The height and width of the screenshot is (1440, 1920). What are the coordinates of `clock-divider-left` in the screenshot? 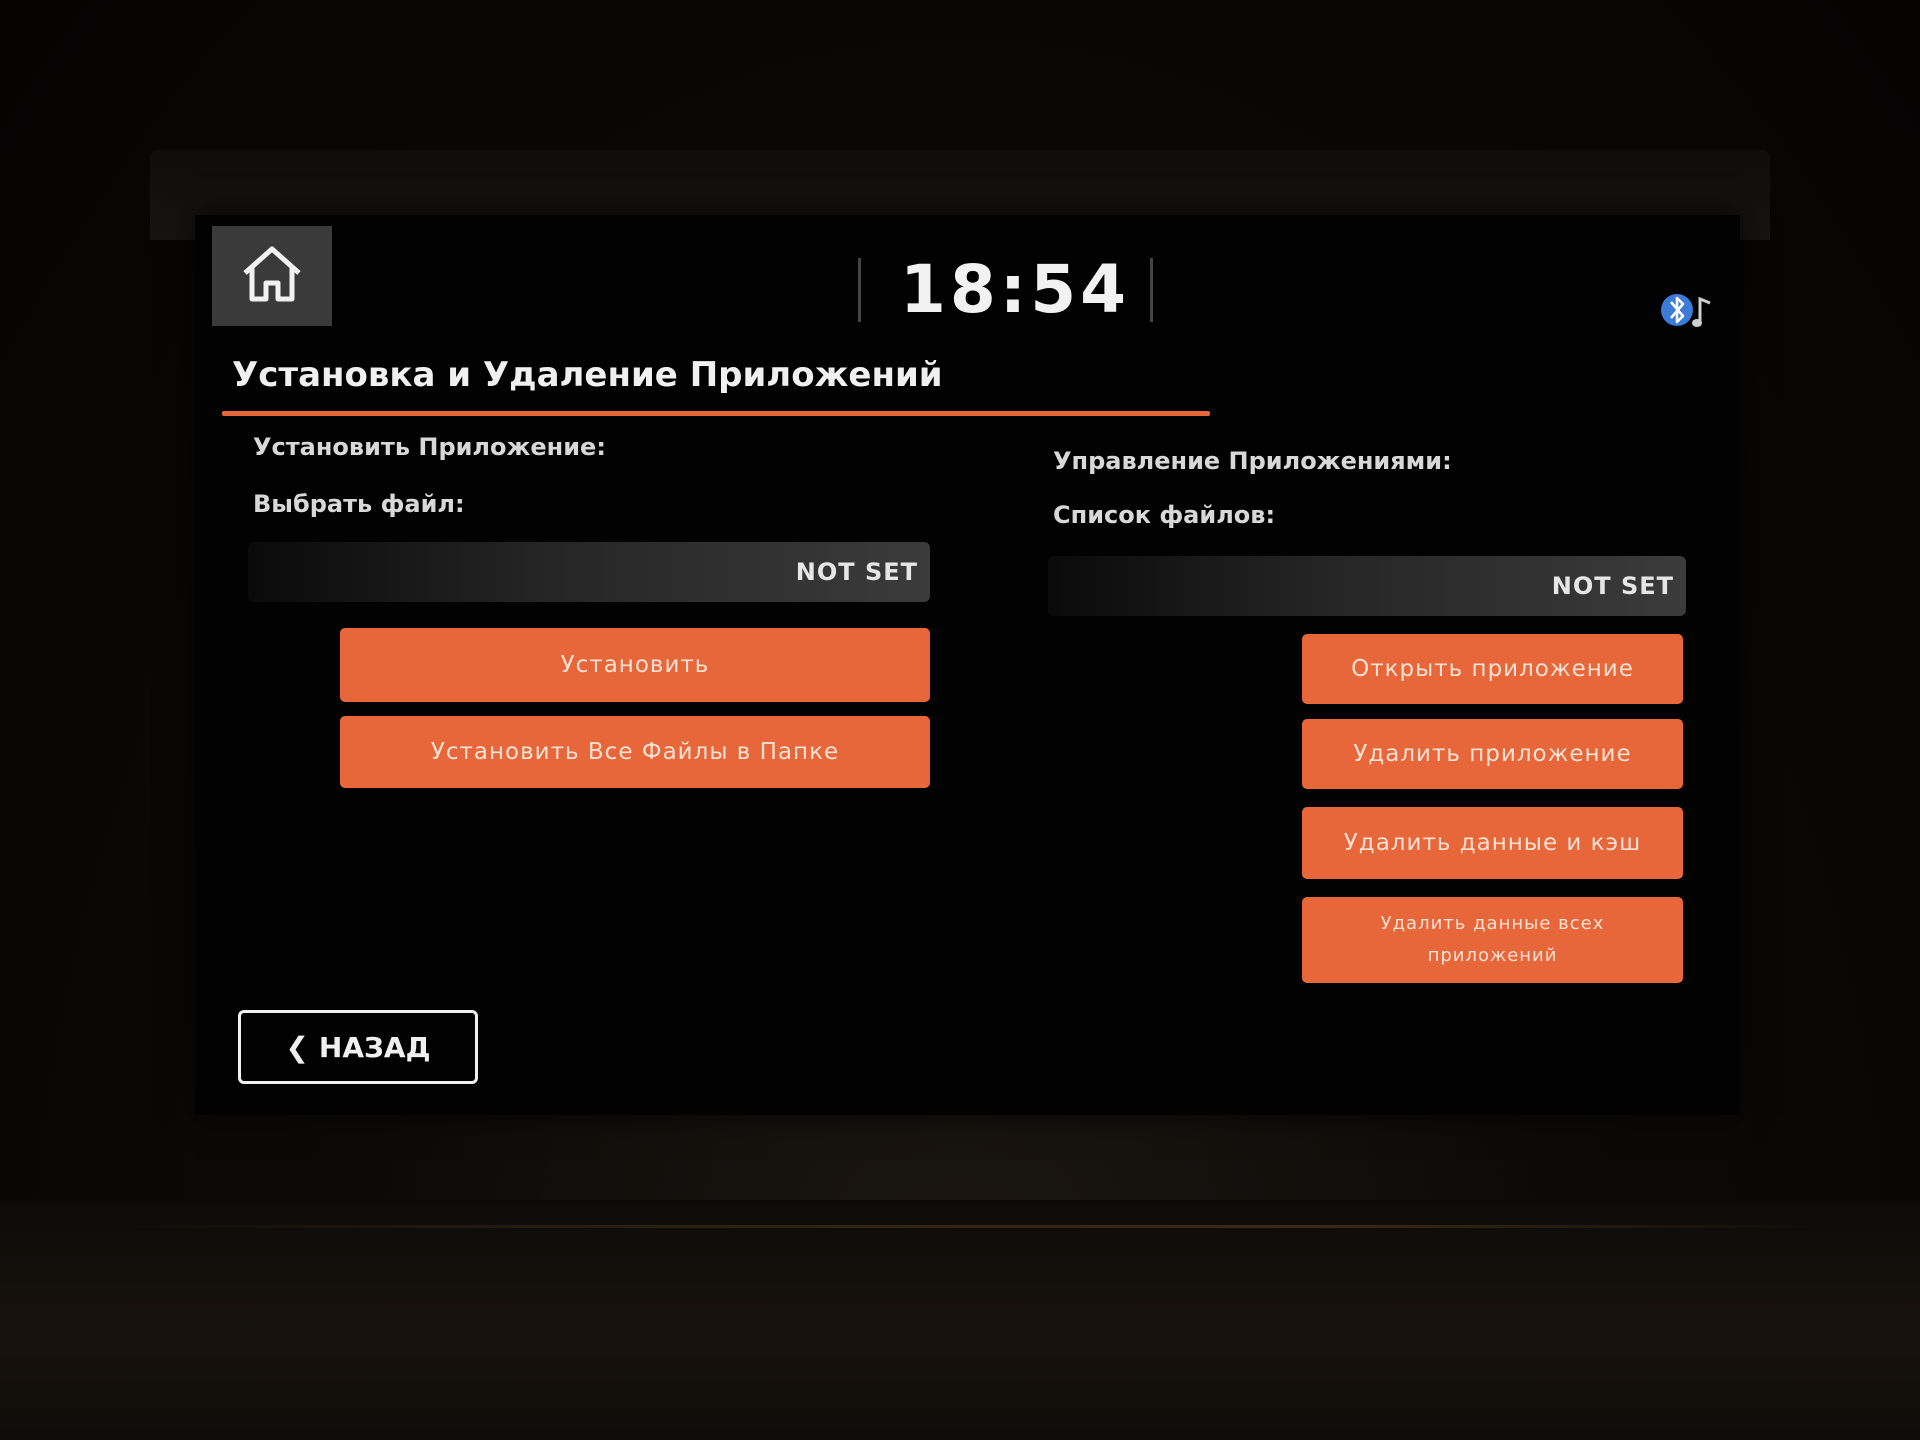 It's located at (859, 290).